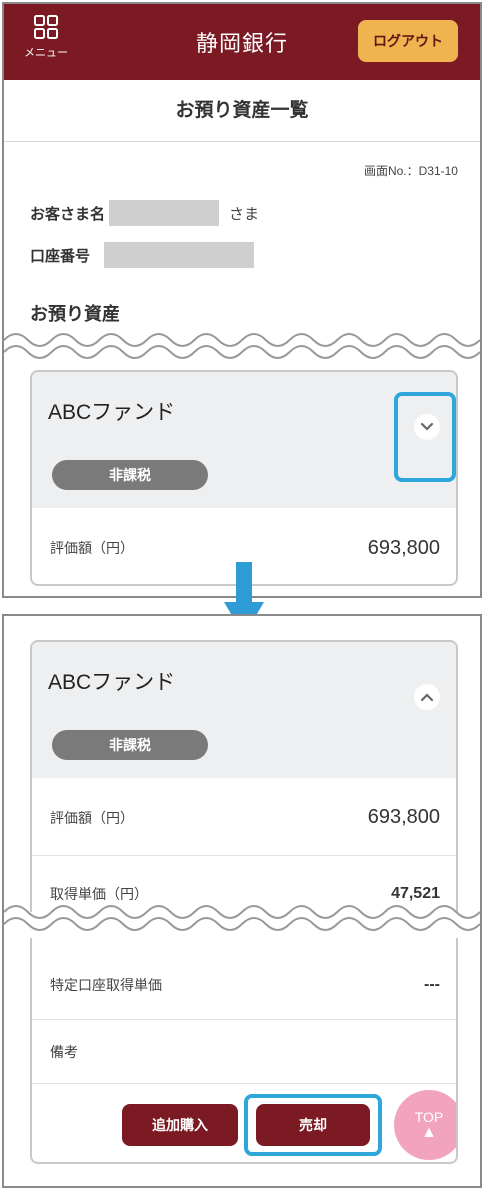 The image size is (484, 1190). What do you see at coordinates (64, 1051) in the screenshot?
I see `memo-label: 備考` at bounding box center [64, 1051].